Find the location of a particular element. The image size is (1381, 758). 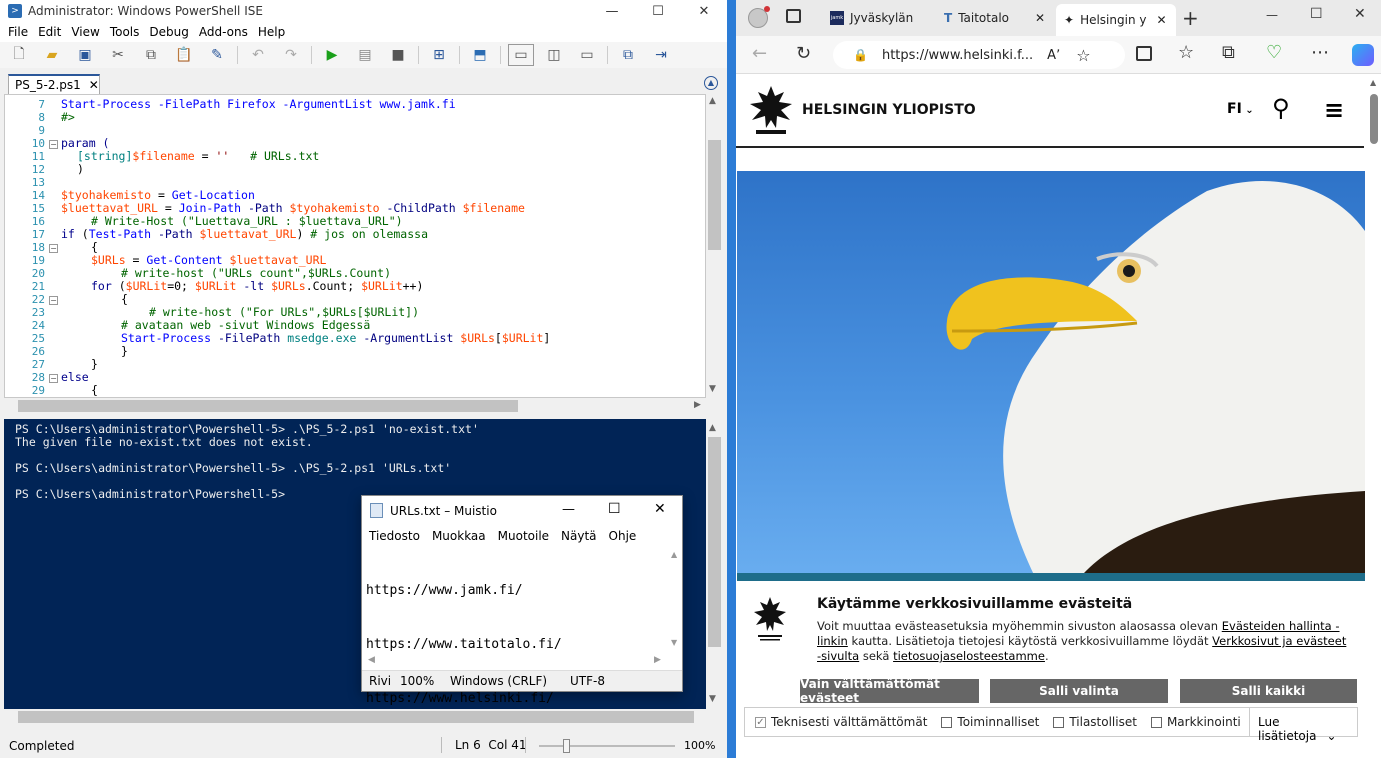

remote-icon: ⊞ is located at coordinates (439, 55).